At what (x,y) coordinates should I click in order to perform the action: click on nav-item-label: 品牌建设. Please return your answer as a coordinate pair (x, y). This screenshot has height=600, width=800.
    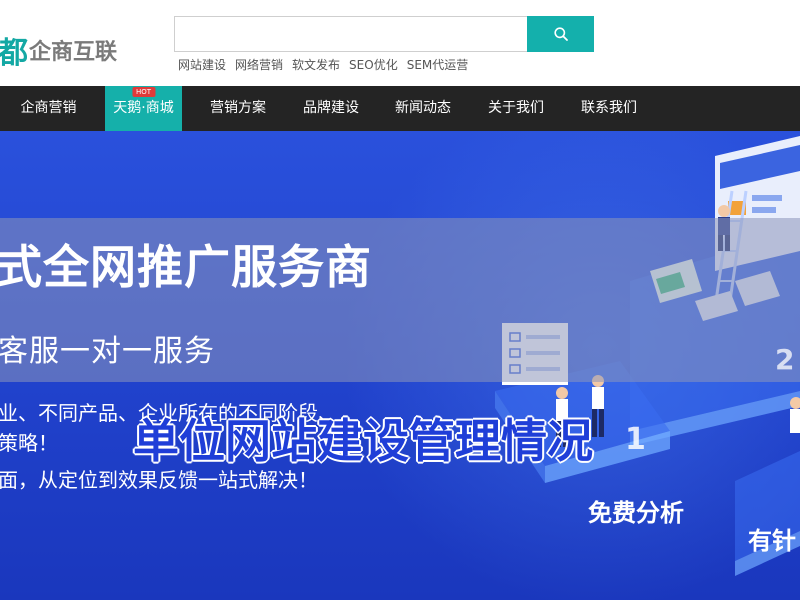
    Looking at the image, I should click on (331, 108).